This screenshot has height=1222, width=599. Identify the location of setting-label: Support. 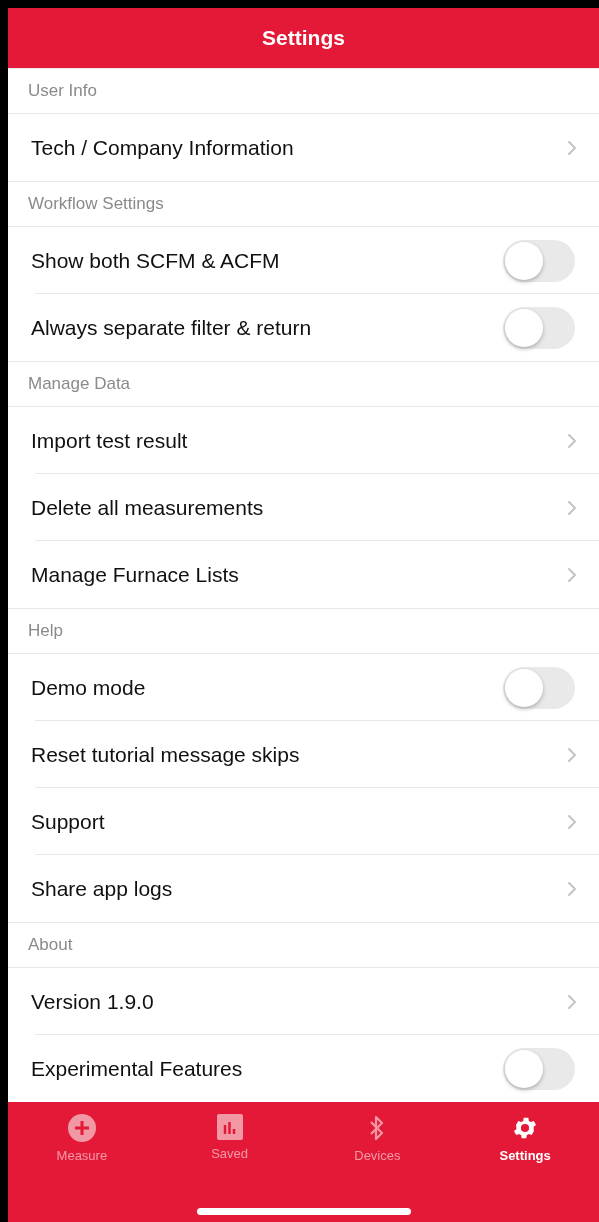
(68, 821).